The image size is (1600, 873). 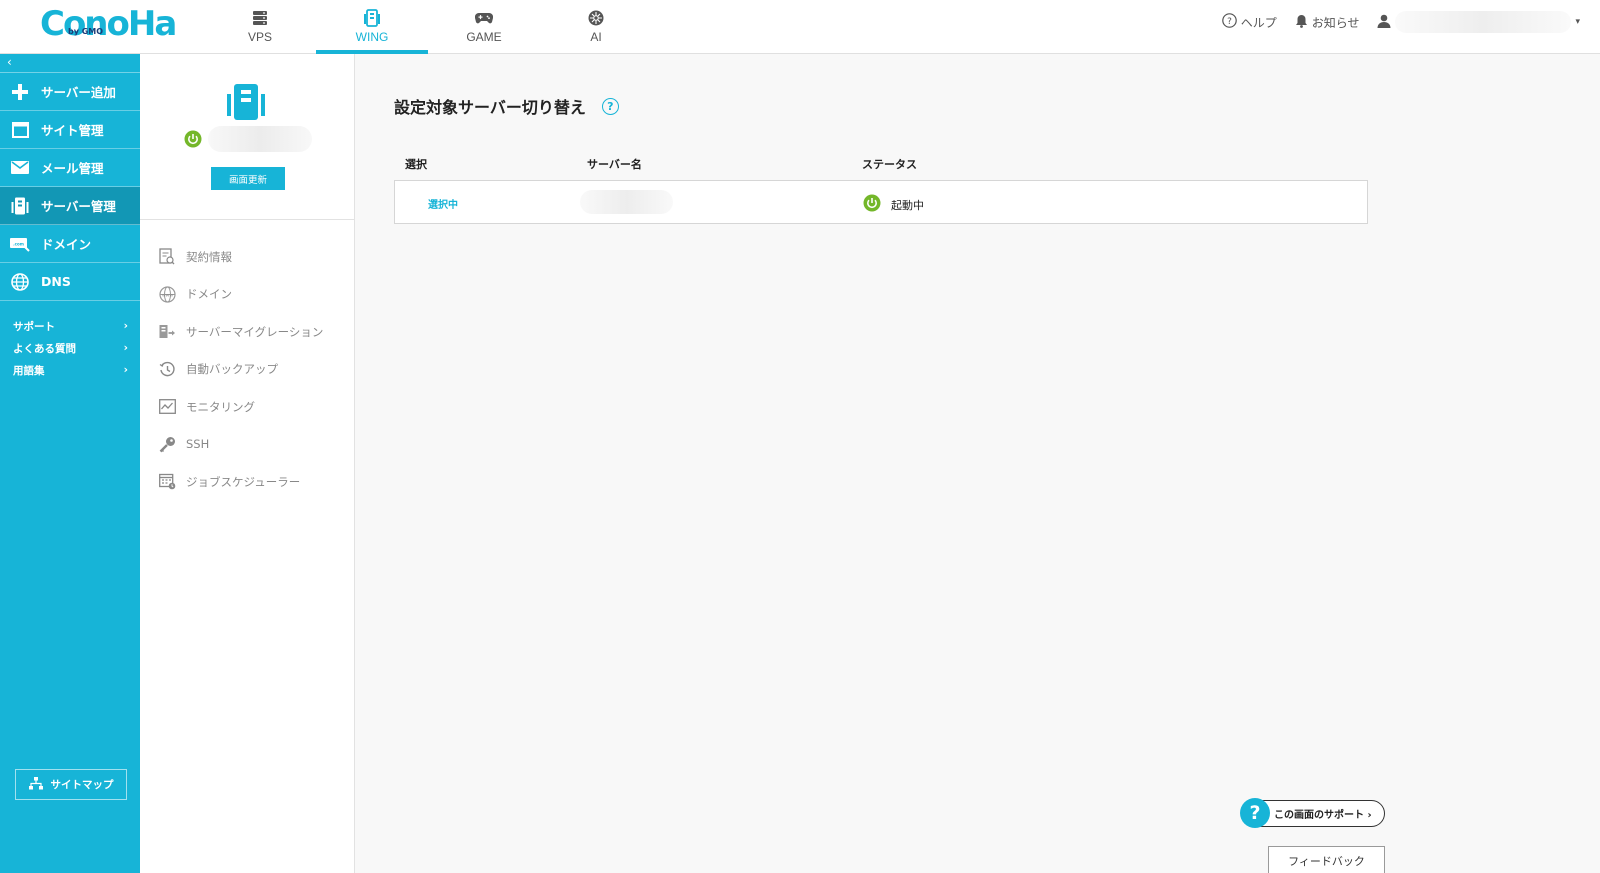 What do you see at coordinates (260, 18) in the screenshot?
I see `server-stack-icon` at bounding box center [260, 18].